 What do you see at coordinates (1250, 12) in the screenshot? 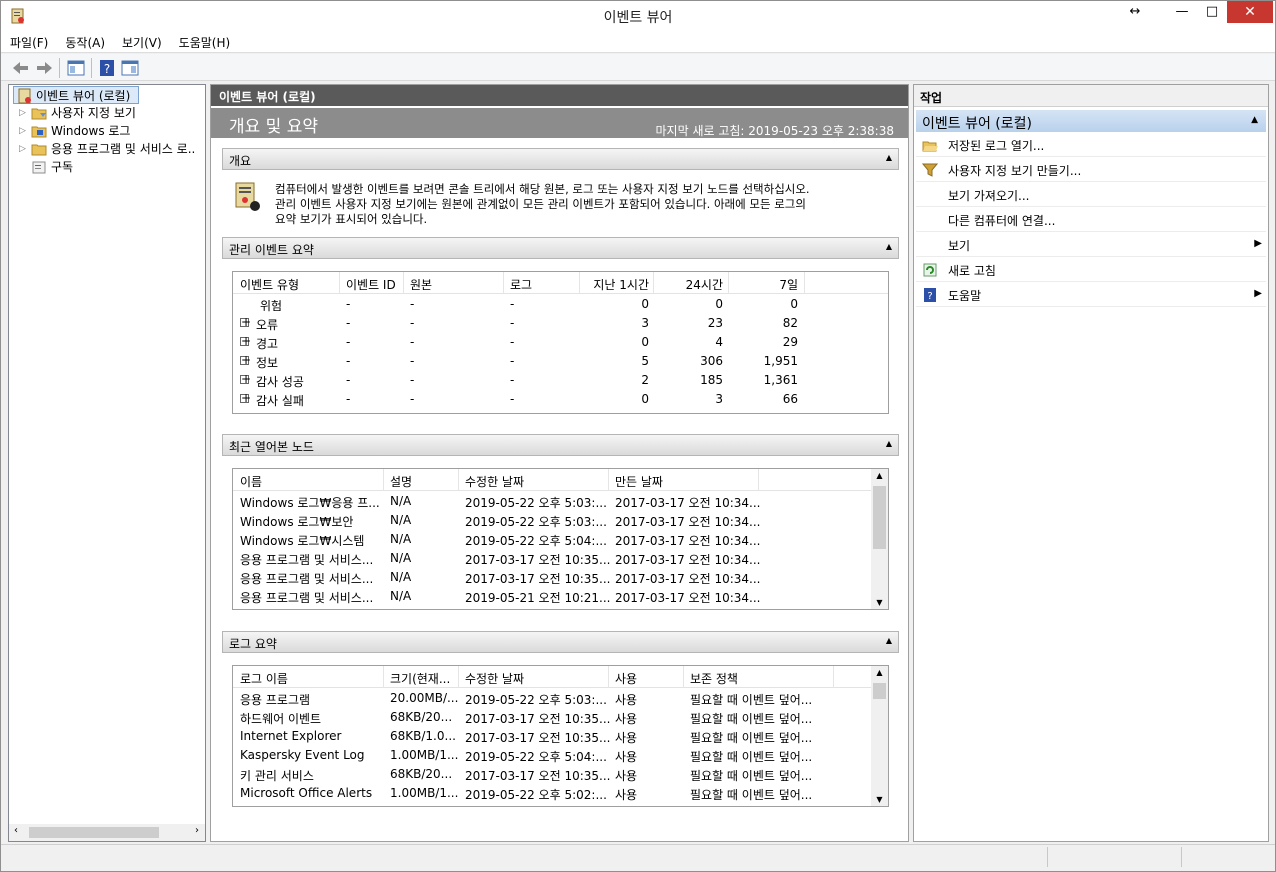
I see `close-button: ✕` at bounding box center [1250, 12].